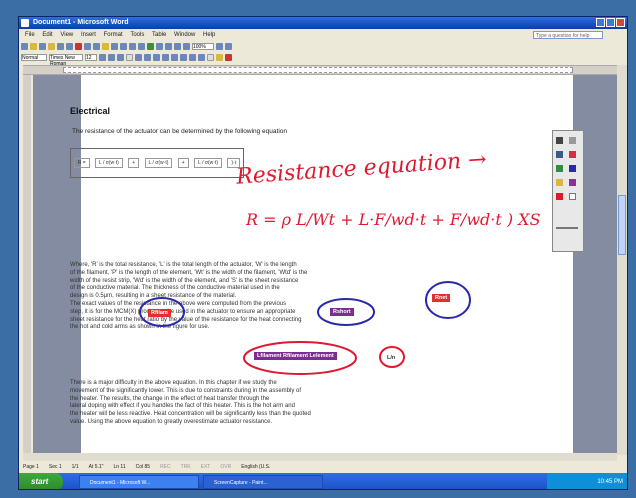  I want to click on color-yellow-icon, so click(559, 182).